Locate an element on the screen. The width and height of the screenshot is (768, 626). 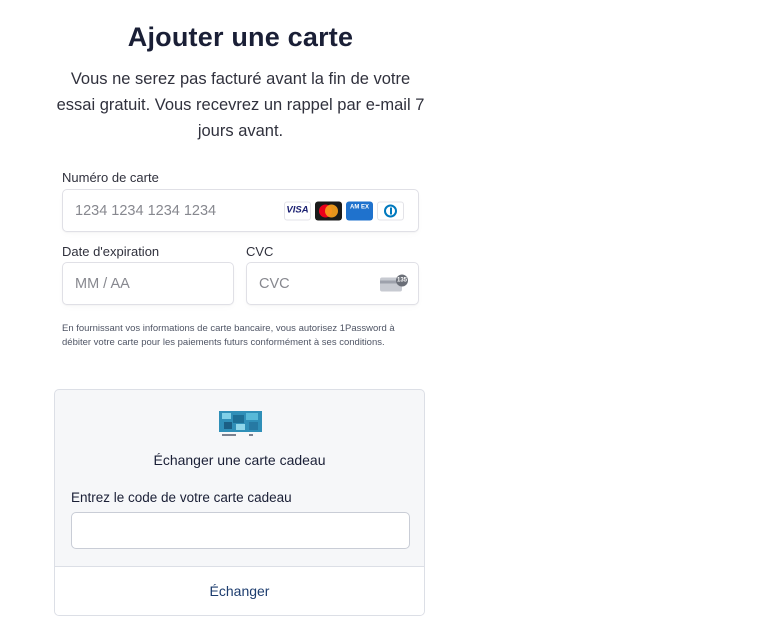
gift-card-code-input is located at coordinates (240, 530).